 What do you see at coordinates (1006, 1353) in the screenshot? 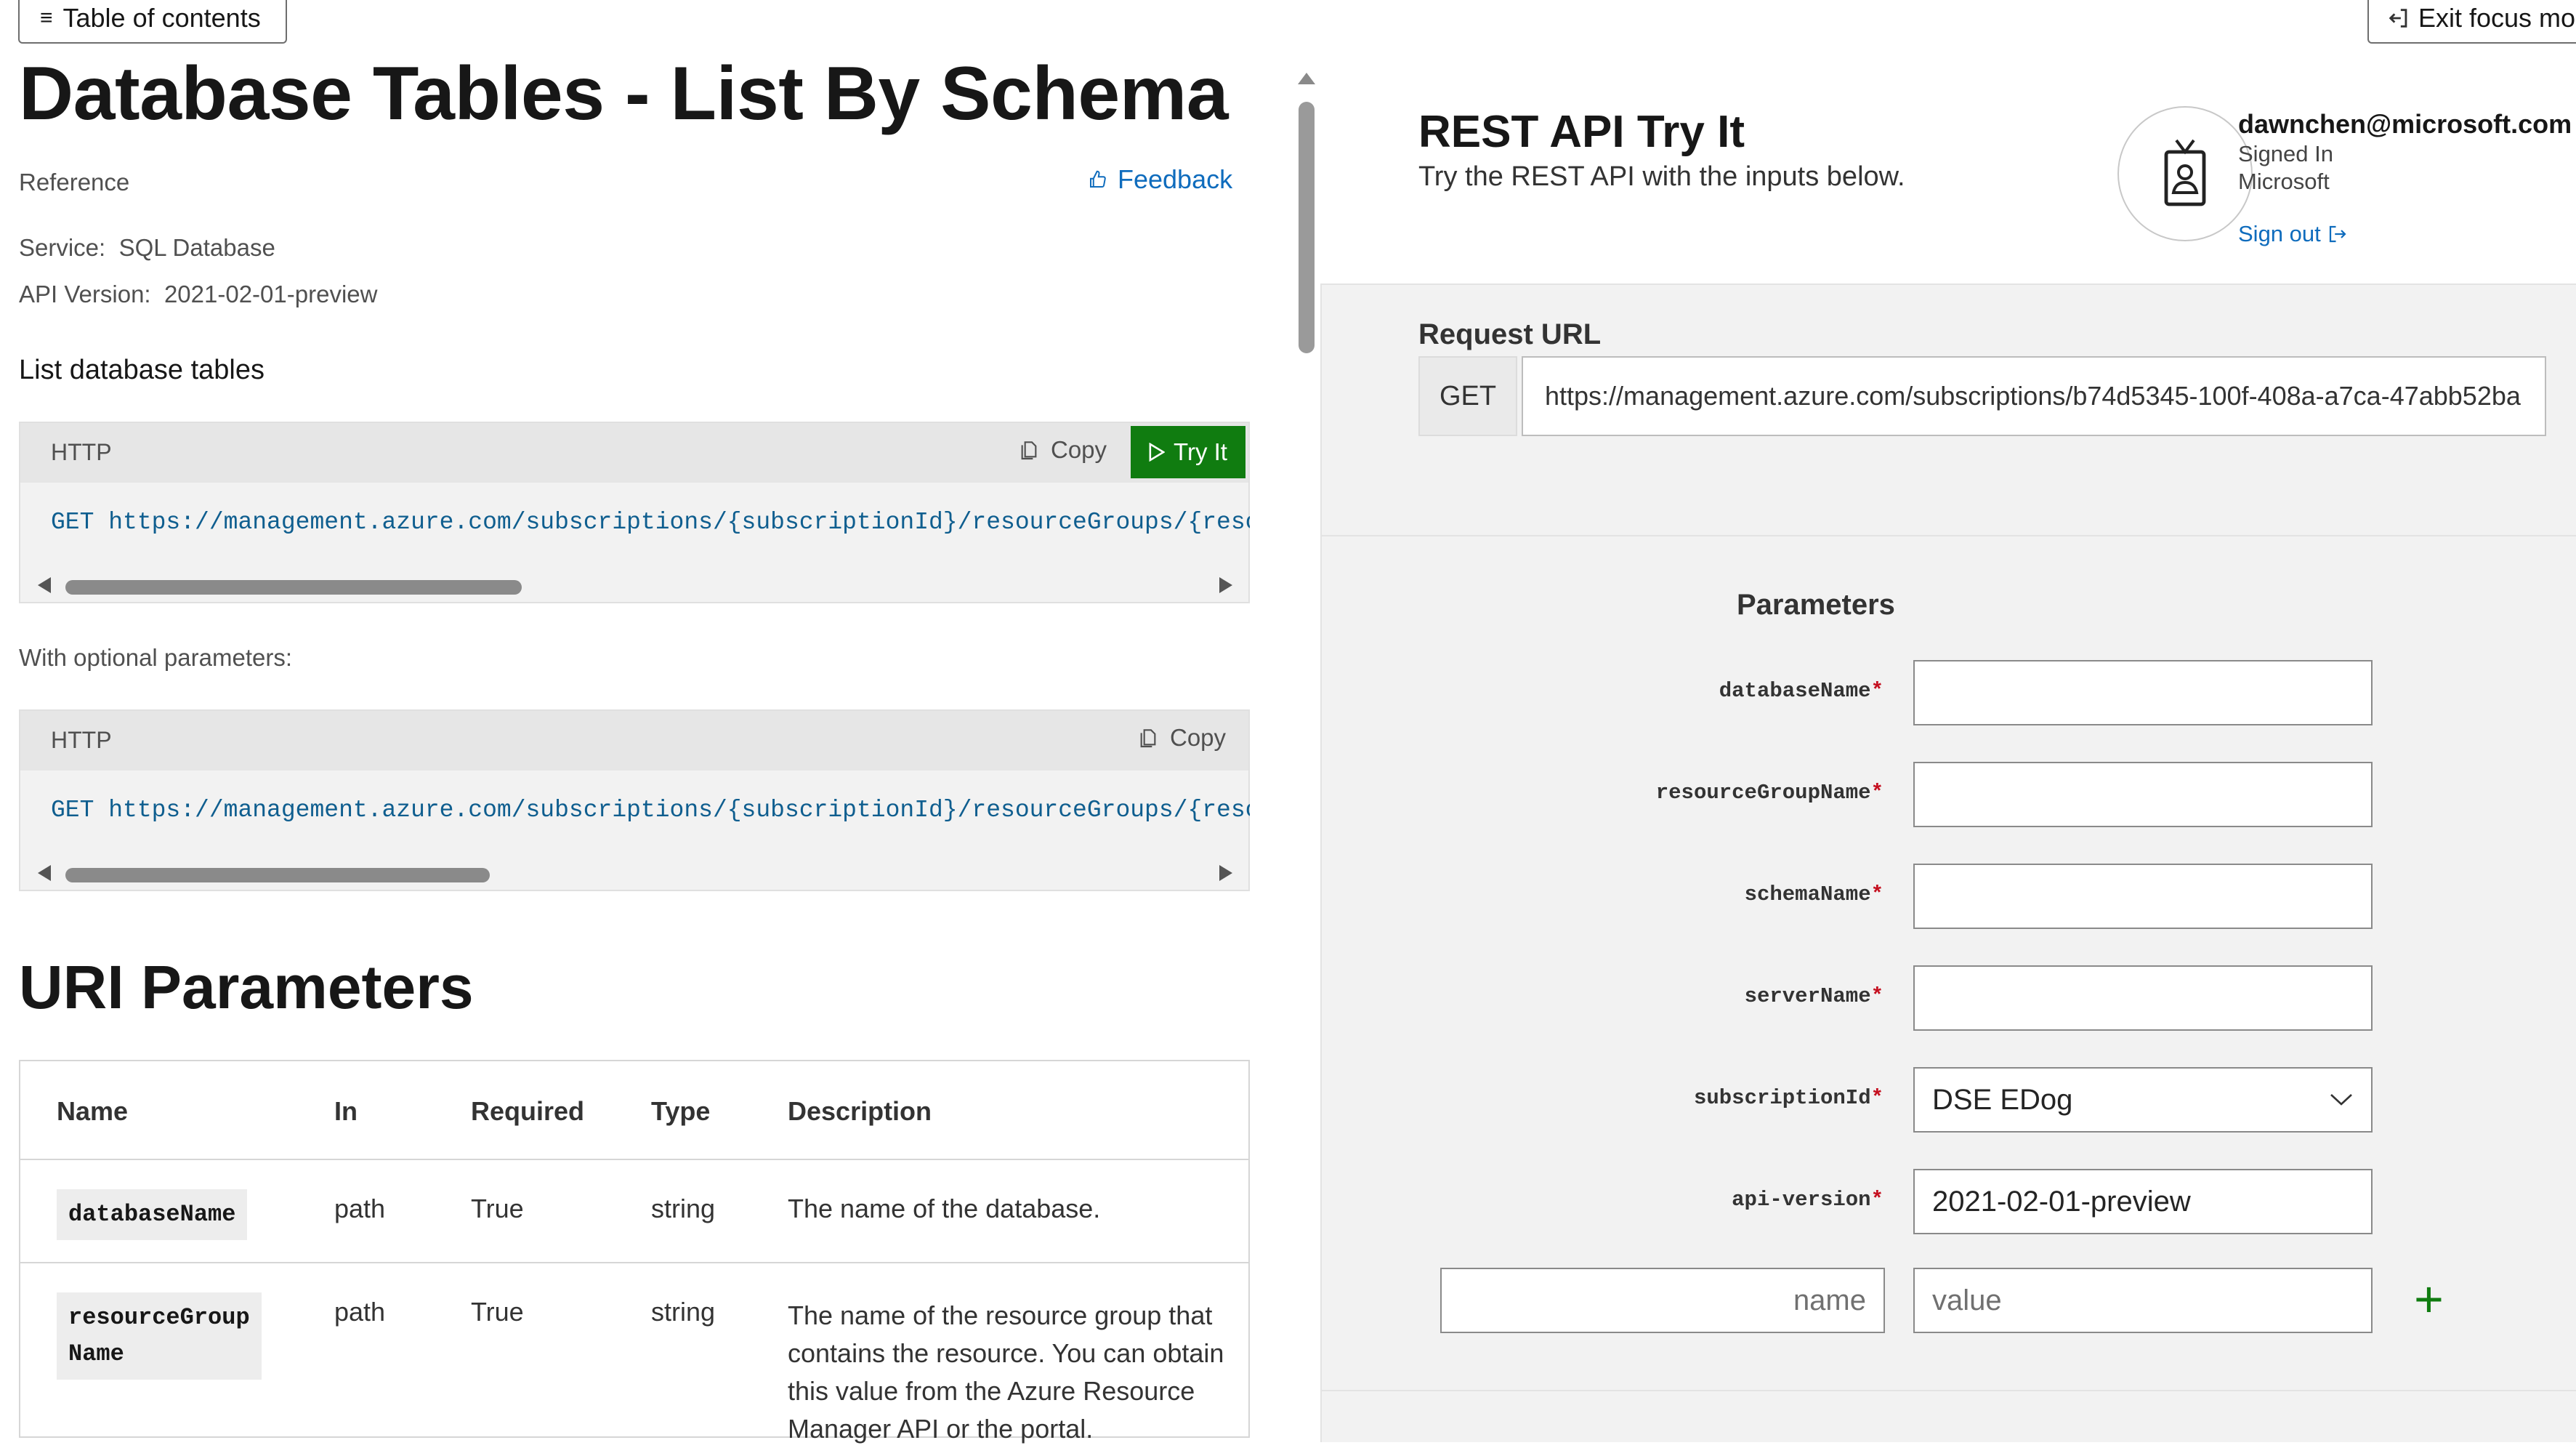
I see `description-line: contains the resource. You can obtain` at bounding box center [1006, 1353].